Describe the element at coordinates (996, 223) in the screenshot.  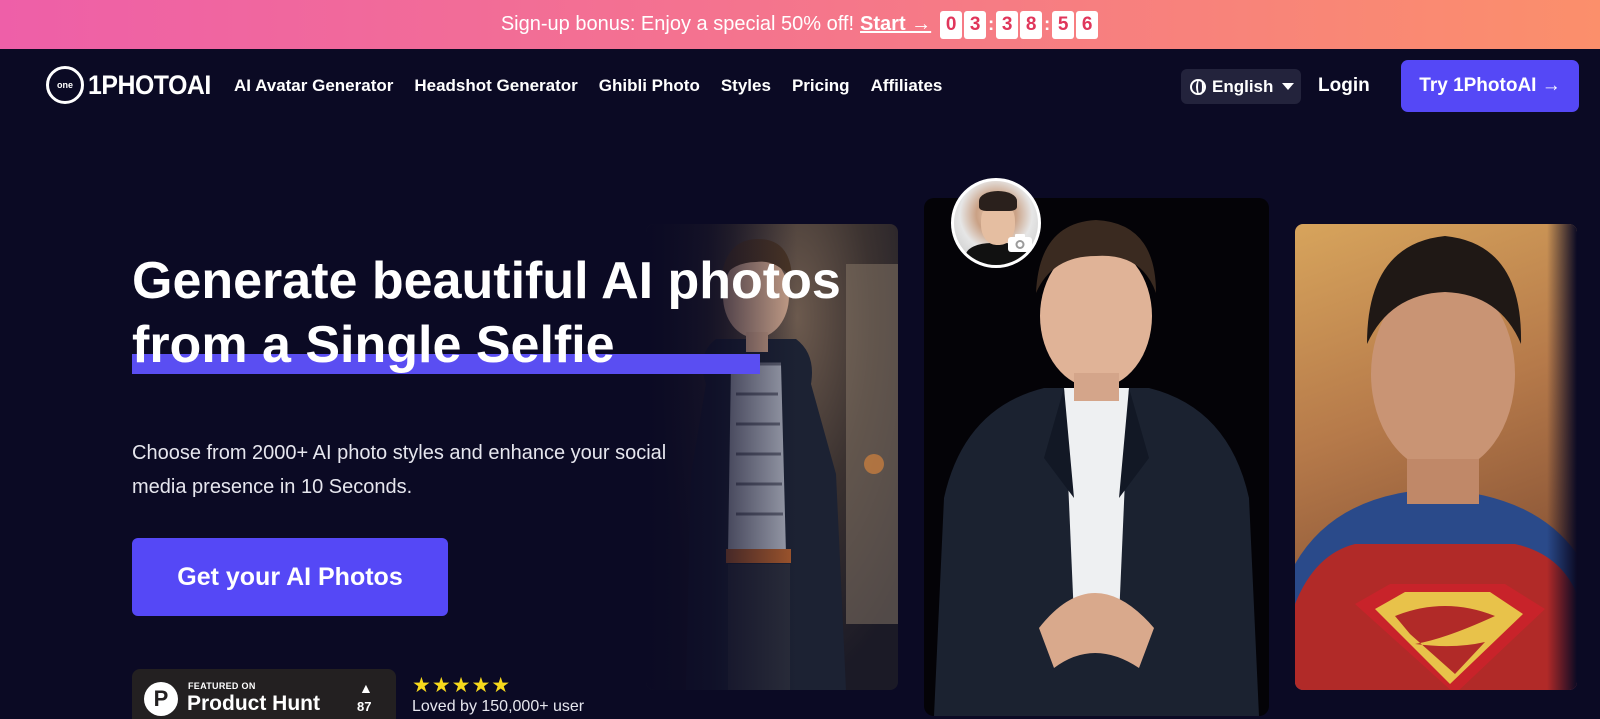
I see `selfie-avatar` at that location.